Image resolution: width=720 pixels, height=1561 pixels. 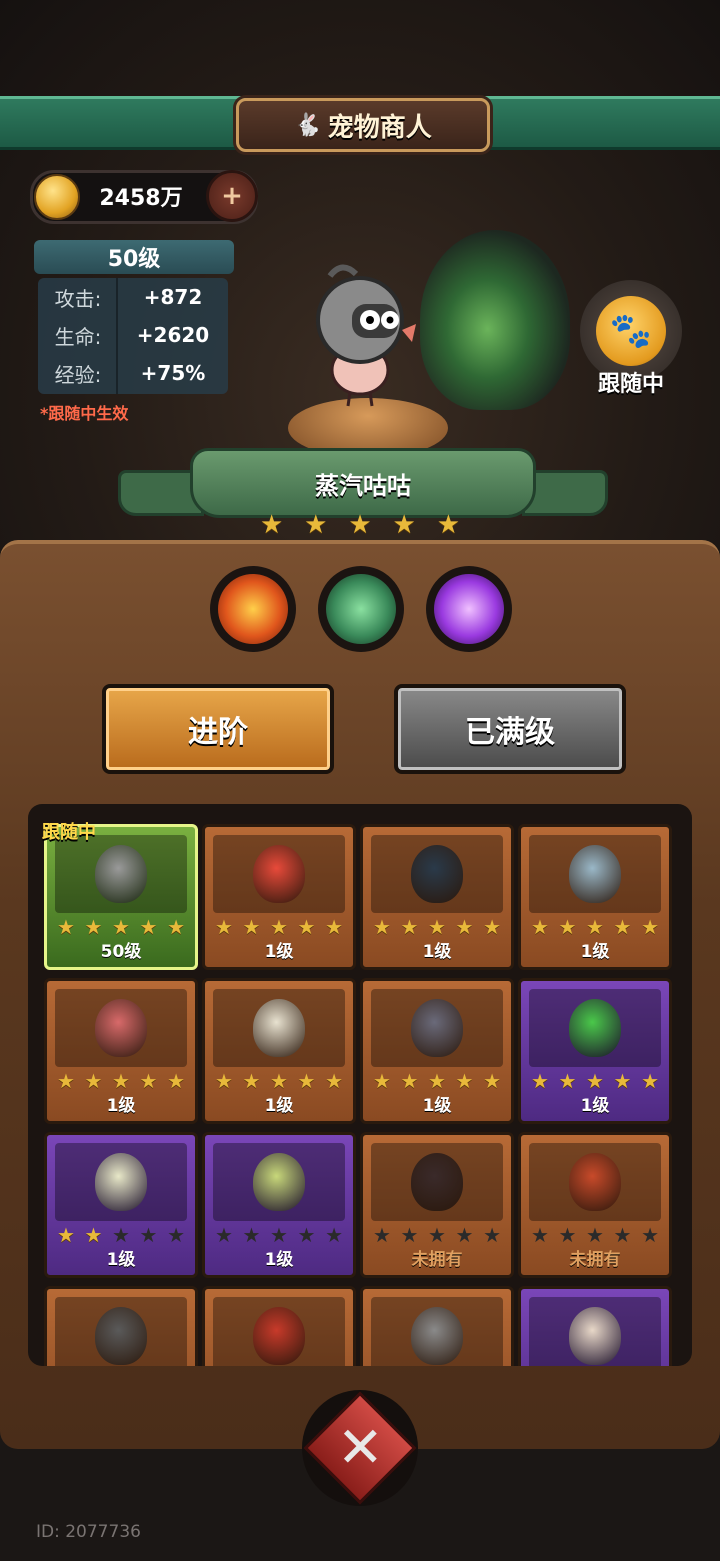 I want to click on close-icon: ✕, so click(x=360, y=1447).